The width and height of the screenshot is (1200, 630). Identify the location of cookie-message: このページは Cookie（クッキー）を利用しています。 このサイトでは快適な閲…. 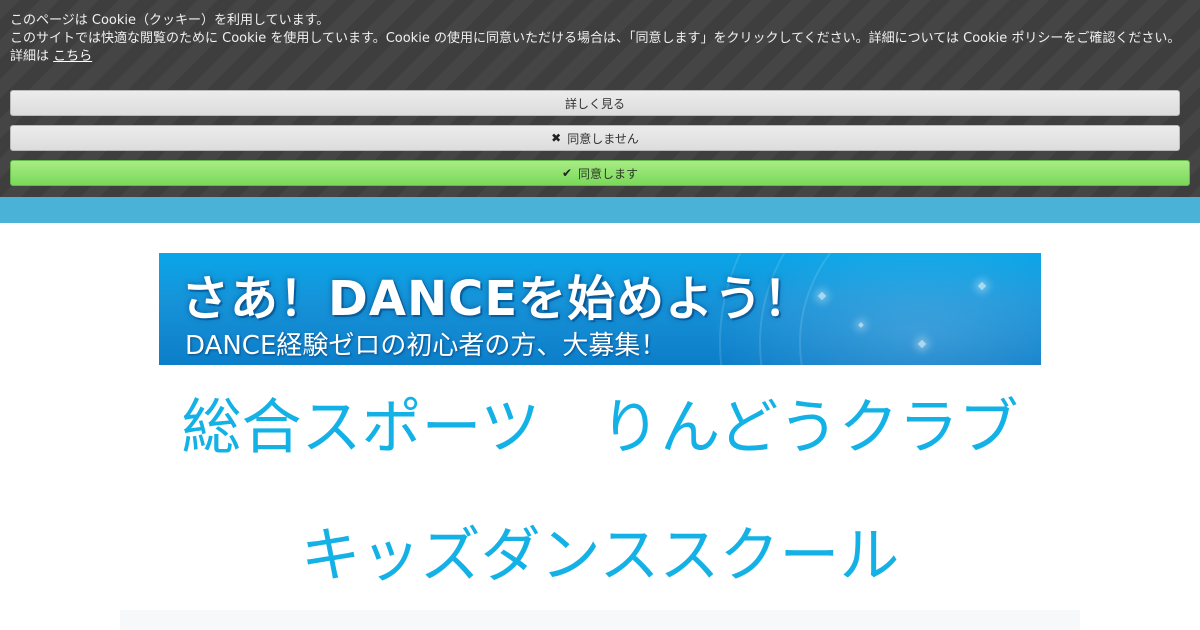
(600, 39).